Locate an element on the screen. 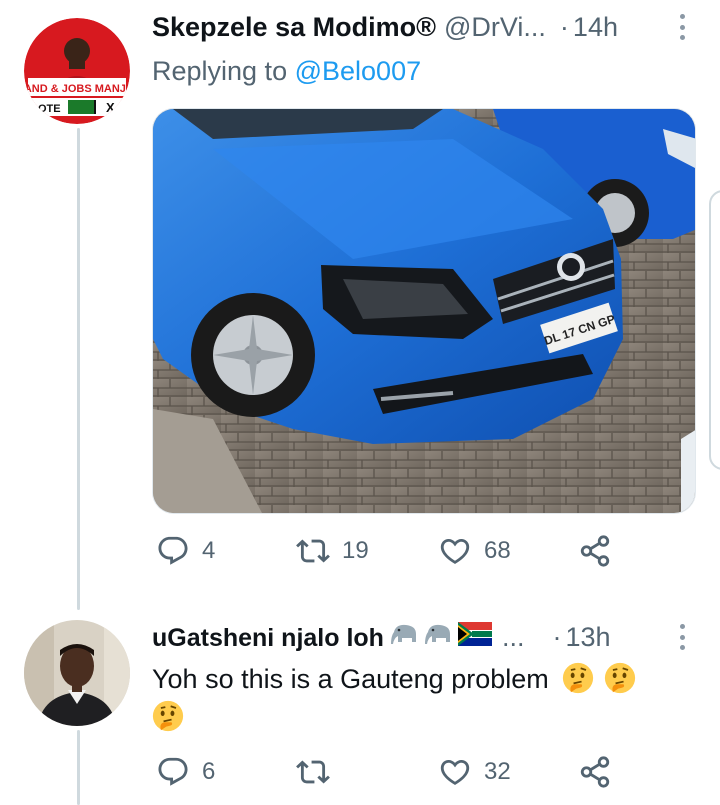 This screenshot has width=720, height=805. svg-text: X is located at coordinates (110, 107).